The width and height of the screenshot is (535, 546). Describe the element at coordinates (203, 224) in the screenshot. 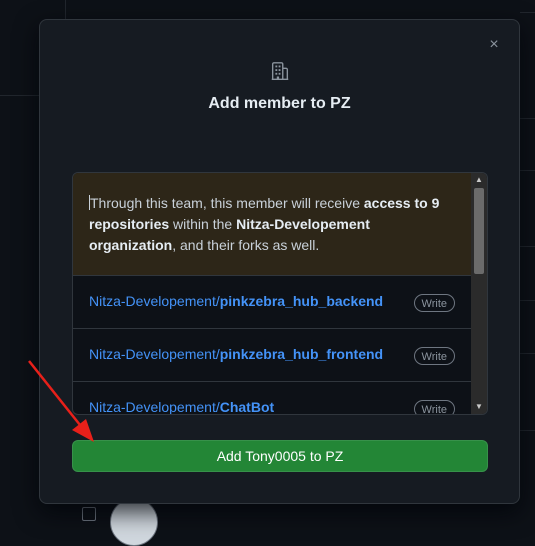

I see `notice-text: within the` at that location.